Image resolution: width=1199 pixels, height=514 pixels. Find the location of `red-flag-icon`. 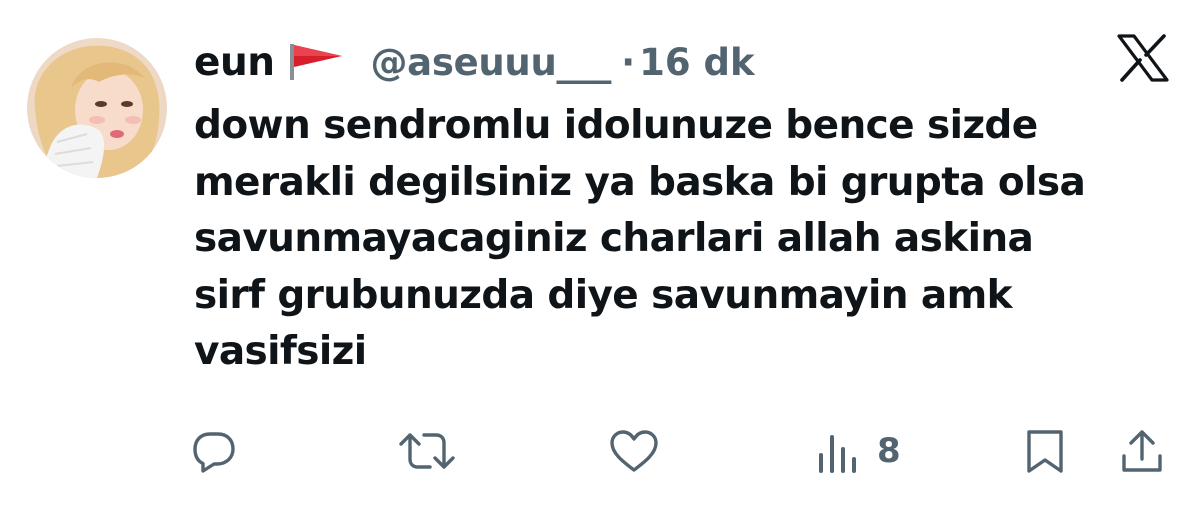

red-flag-icon is located at coordinates (317, 62).